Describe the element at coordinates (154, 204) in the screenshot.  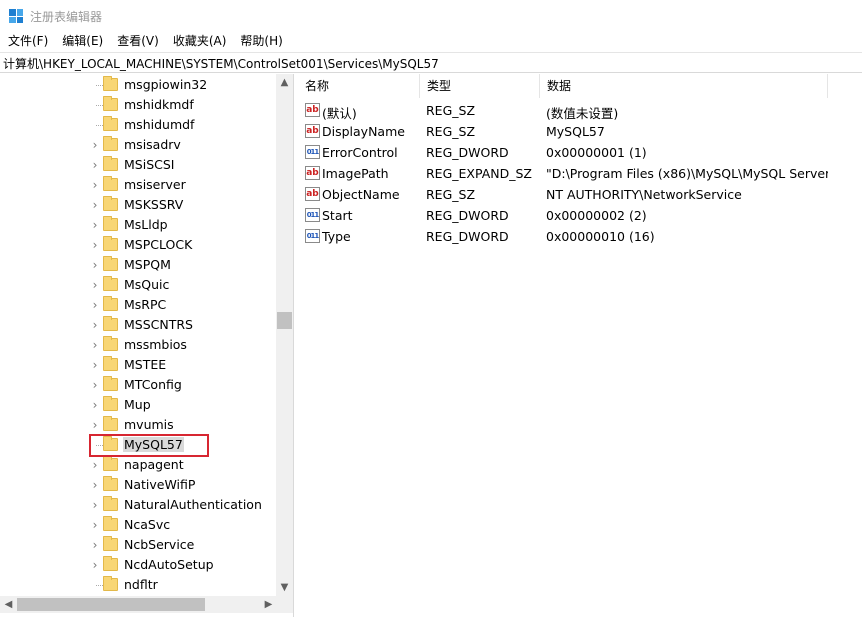
I see `tree-item-label: MSKSSRV` at that location.